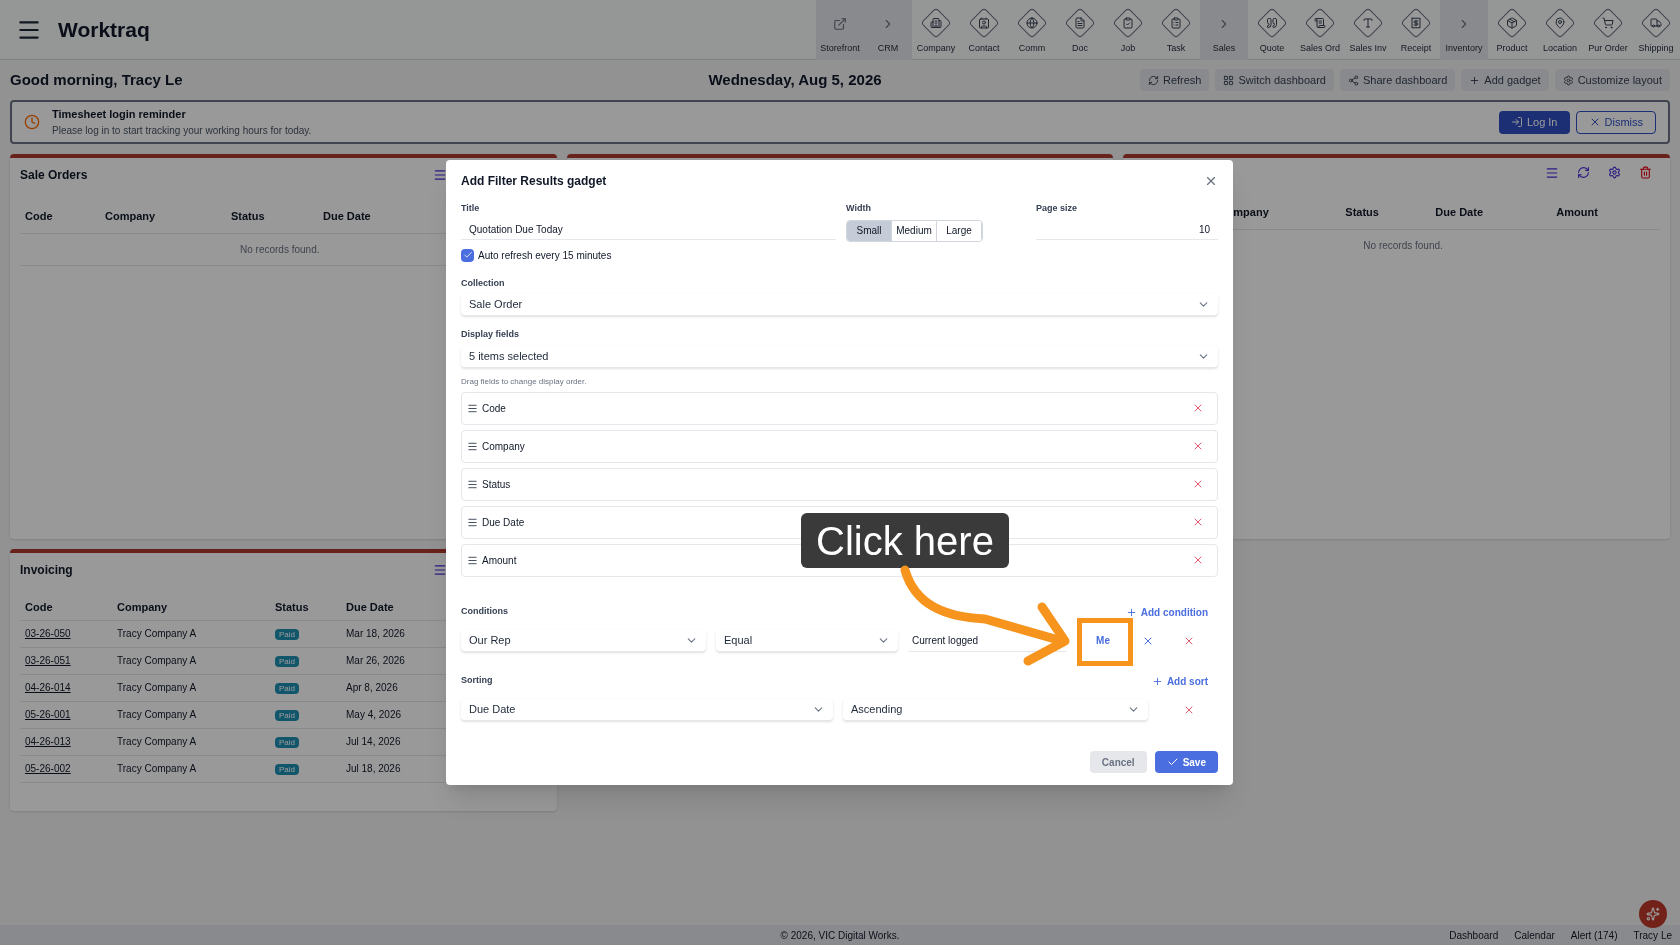 The image size is (1680, 945). Describe the element at coordinates (987, 640) in the screenshot. I see `condition-value-field: Current logged` at that location.